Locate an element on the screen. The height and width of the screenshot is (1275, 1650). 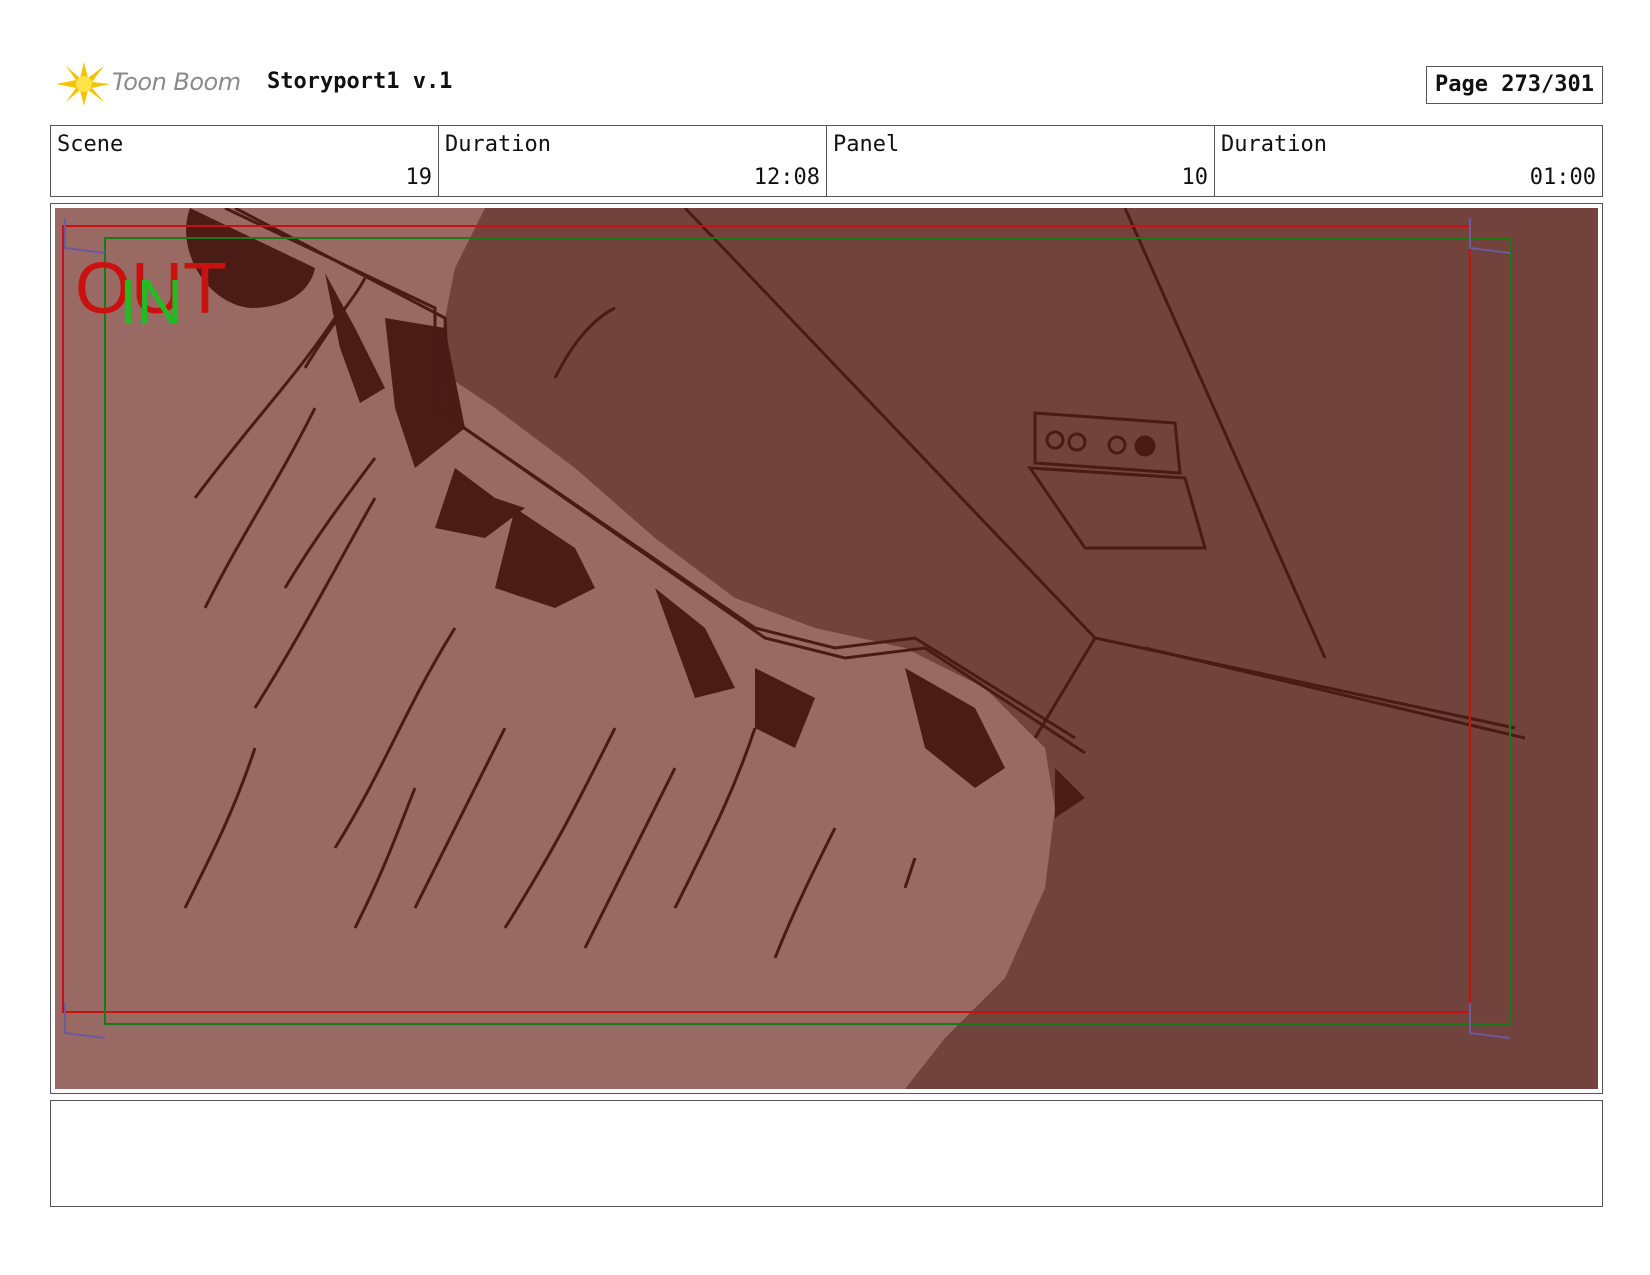
in-label: IN is located at coordinates (151, 302).